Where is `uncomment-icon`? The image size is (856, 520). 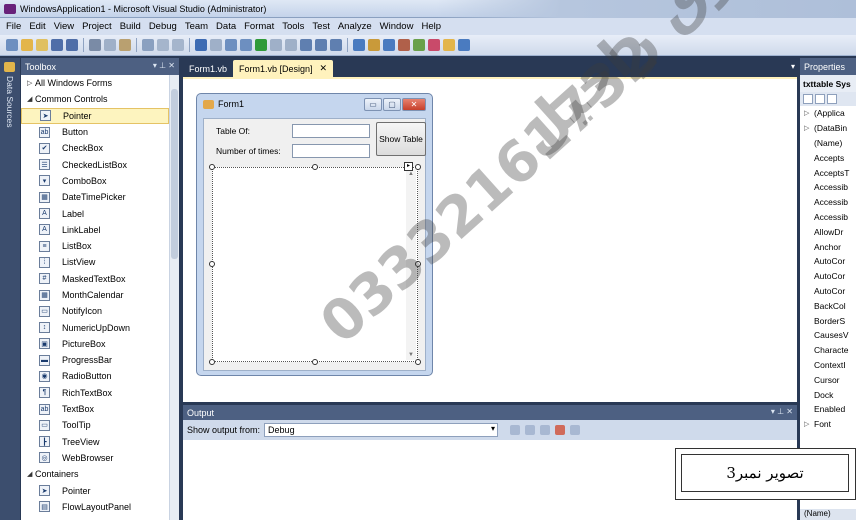 uncomment-icon is located at coordinates (178, 45).